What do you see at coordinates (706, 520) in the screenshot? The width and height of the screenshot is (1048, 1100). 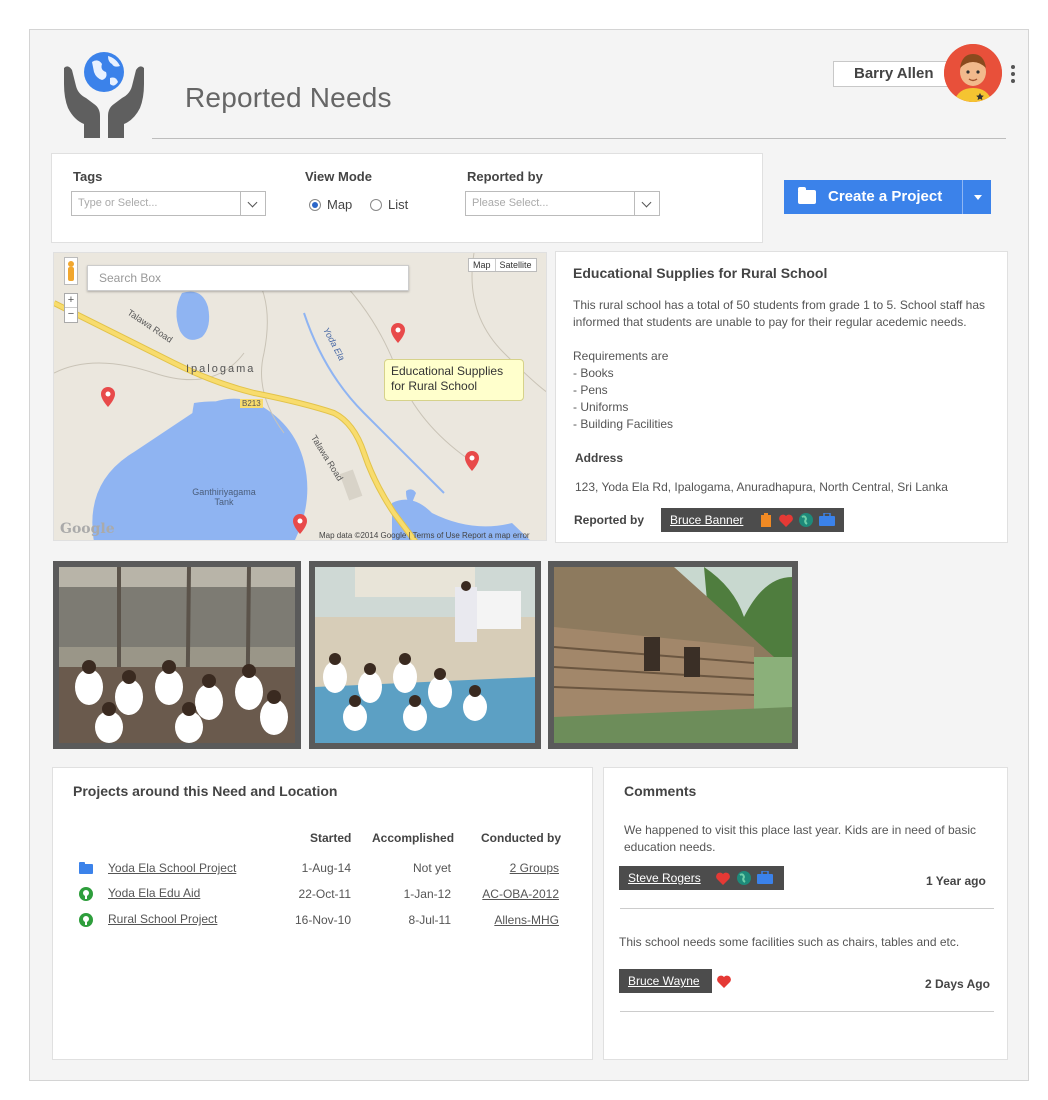 I see `reporter-name-link: Bruce Banner` at bounding box center [706, 520].